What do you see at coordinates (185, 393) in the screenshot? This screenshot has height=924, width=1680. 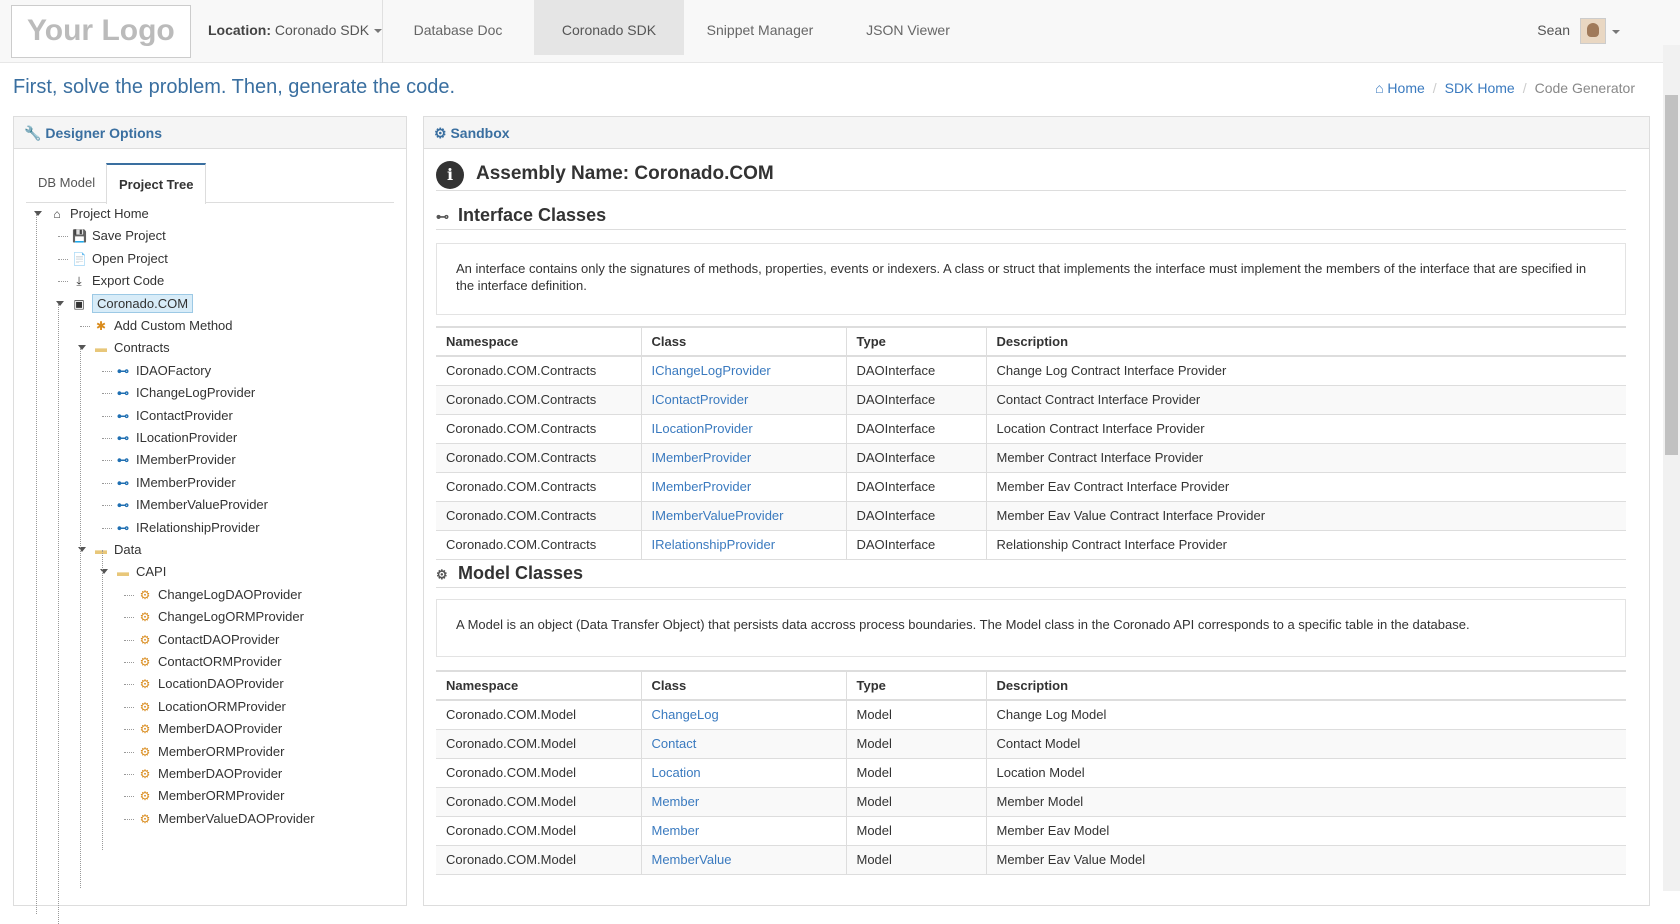 I see `tree-item-interface: ⊷ IChangeLogProvider` at bounding box center [185, 393].